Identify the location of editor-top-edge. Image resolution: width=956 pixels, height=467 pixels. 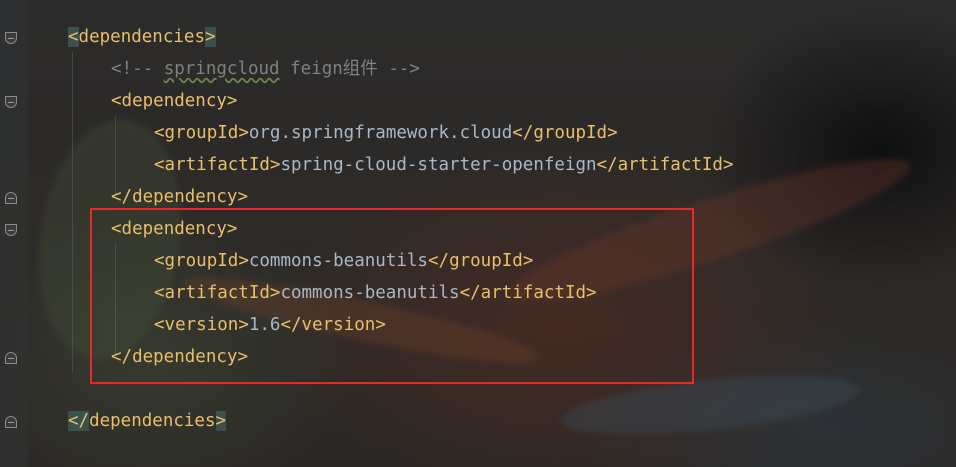
(478, 3).